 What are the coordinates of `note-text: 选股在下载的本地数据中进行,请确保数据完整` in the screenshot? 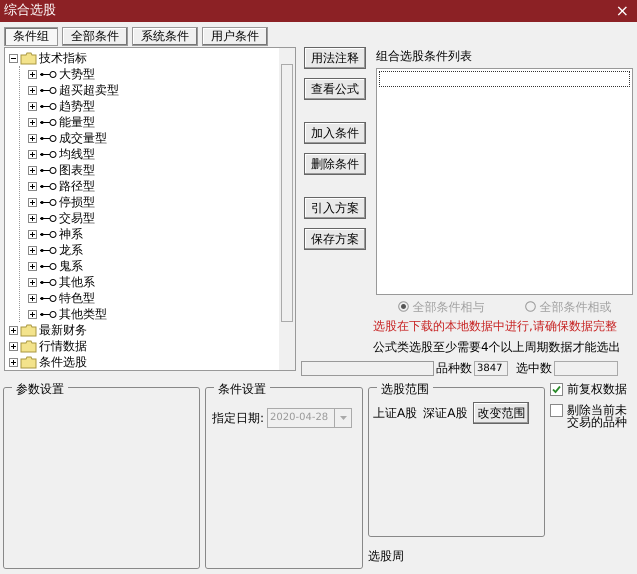 It's located at (495, 326).